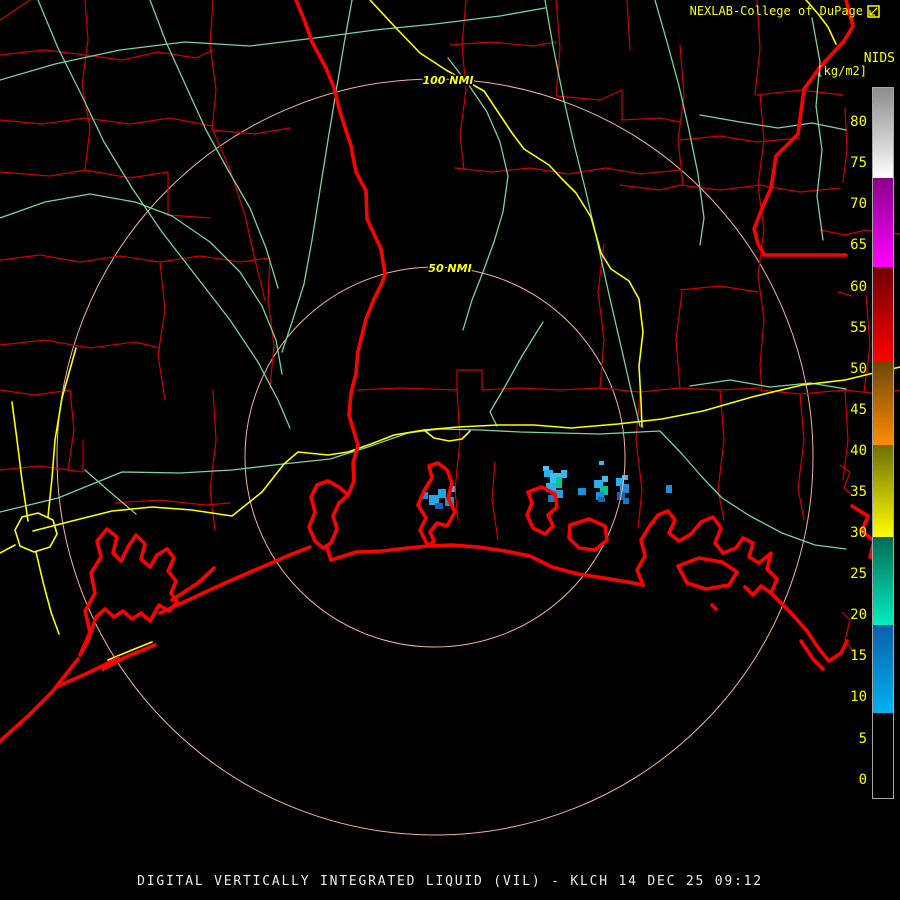 The height and width of the screenshot is (900, 900). I want to click on external-link-icon, so click(873, 11).